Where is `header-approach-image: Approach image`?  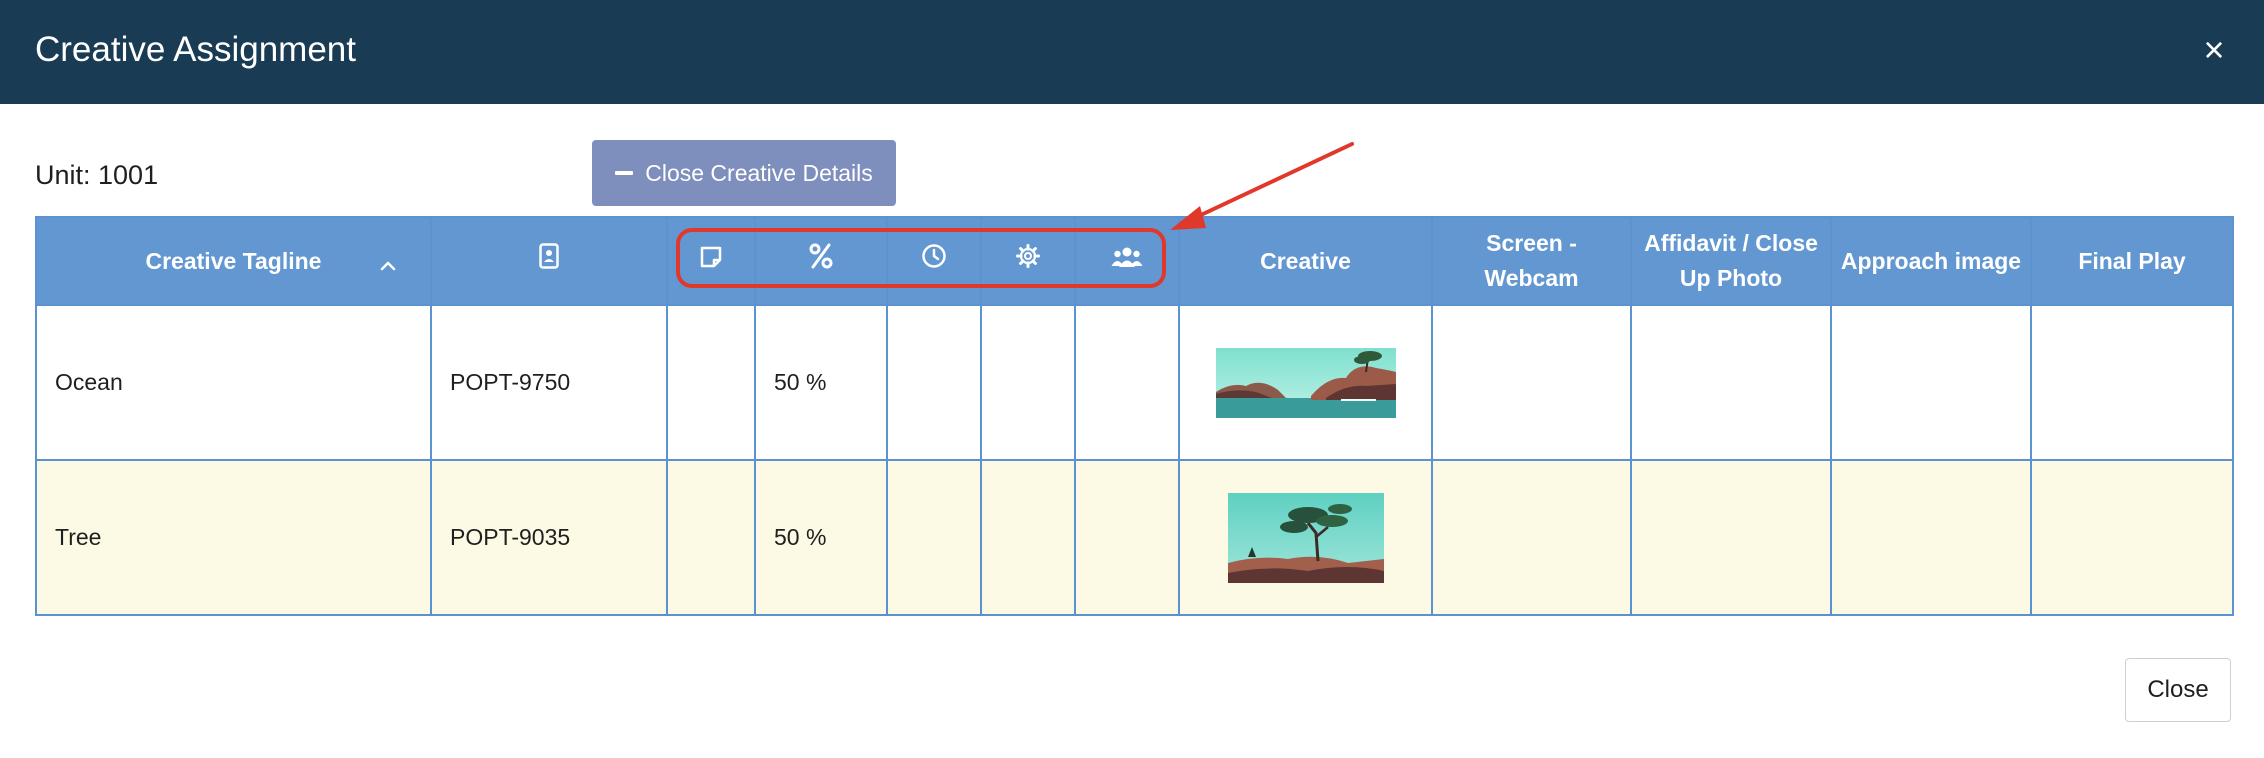
header-approach-image: Approach image is located at coordinates (1931, 261).